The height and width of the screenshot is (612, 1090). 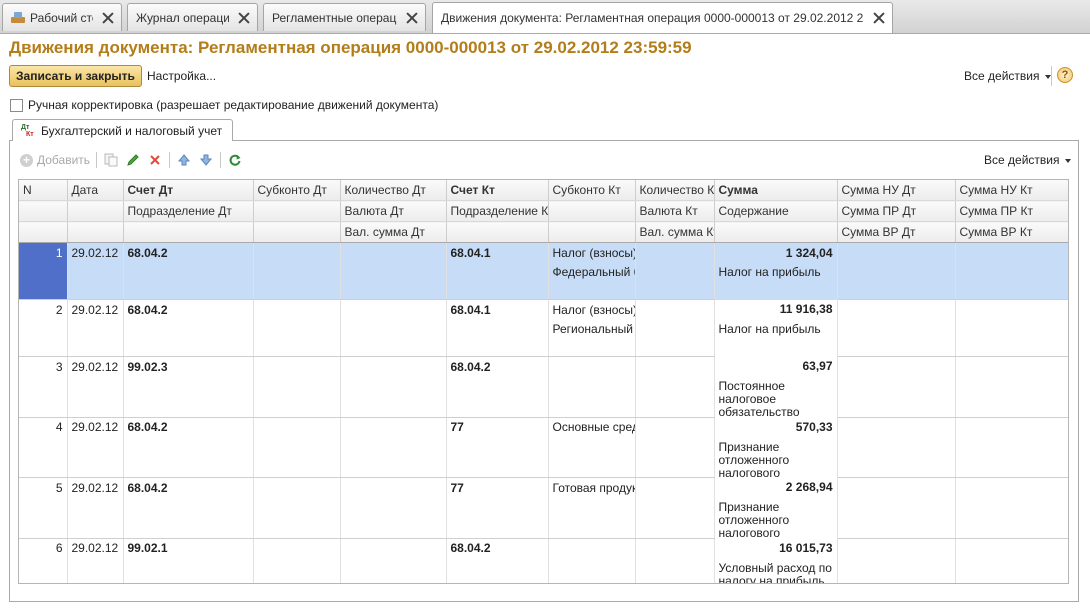 What do you see at coordinates (776, 396) in the screenshot?
I see `row-content: Постоянное налоговое обязательство` at bounding box center [776, 396].